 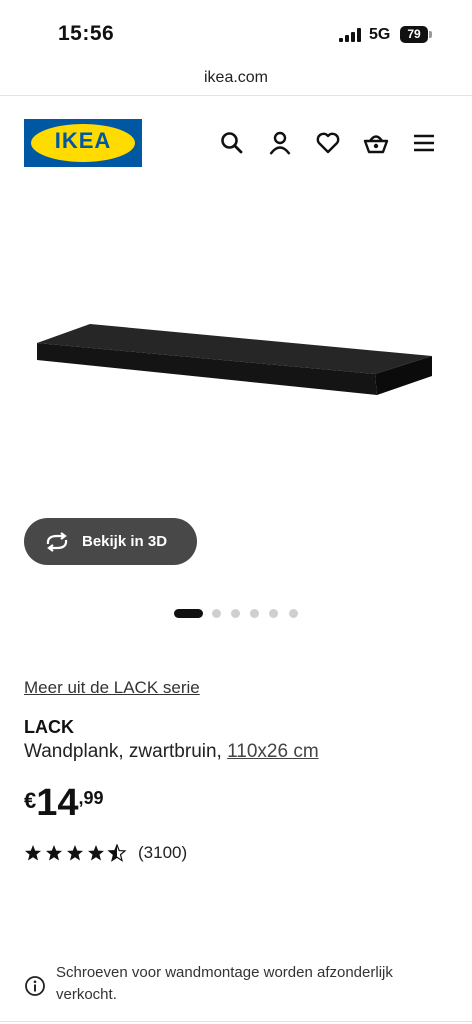 What do you see at coordinates (35, 986) in the screenshot?
I see `info-icon` at bounding box center [35, 986].